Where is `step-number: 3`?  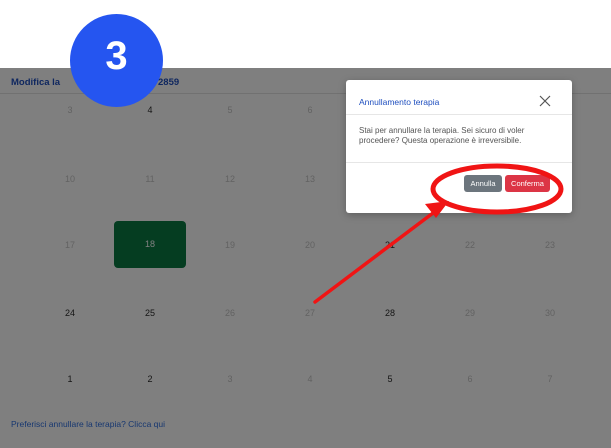 step-number: 3 is located at coordinates (116, 56).